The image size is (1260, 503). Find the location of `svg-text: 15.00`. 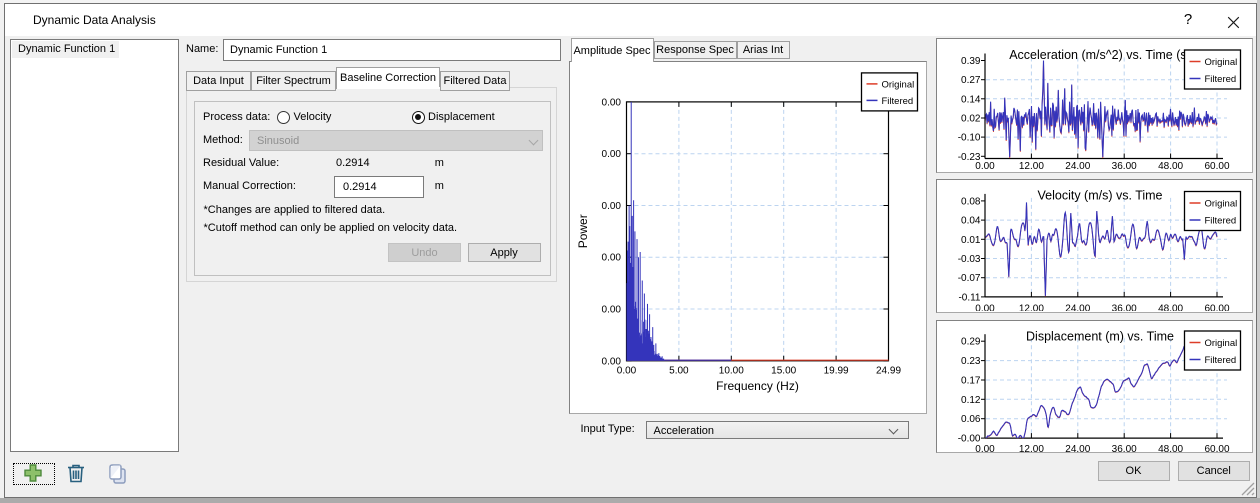

svg-text: 15.00 is located at coordinates (783, 370).